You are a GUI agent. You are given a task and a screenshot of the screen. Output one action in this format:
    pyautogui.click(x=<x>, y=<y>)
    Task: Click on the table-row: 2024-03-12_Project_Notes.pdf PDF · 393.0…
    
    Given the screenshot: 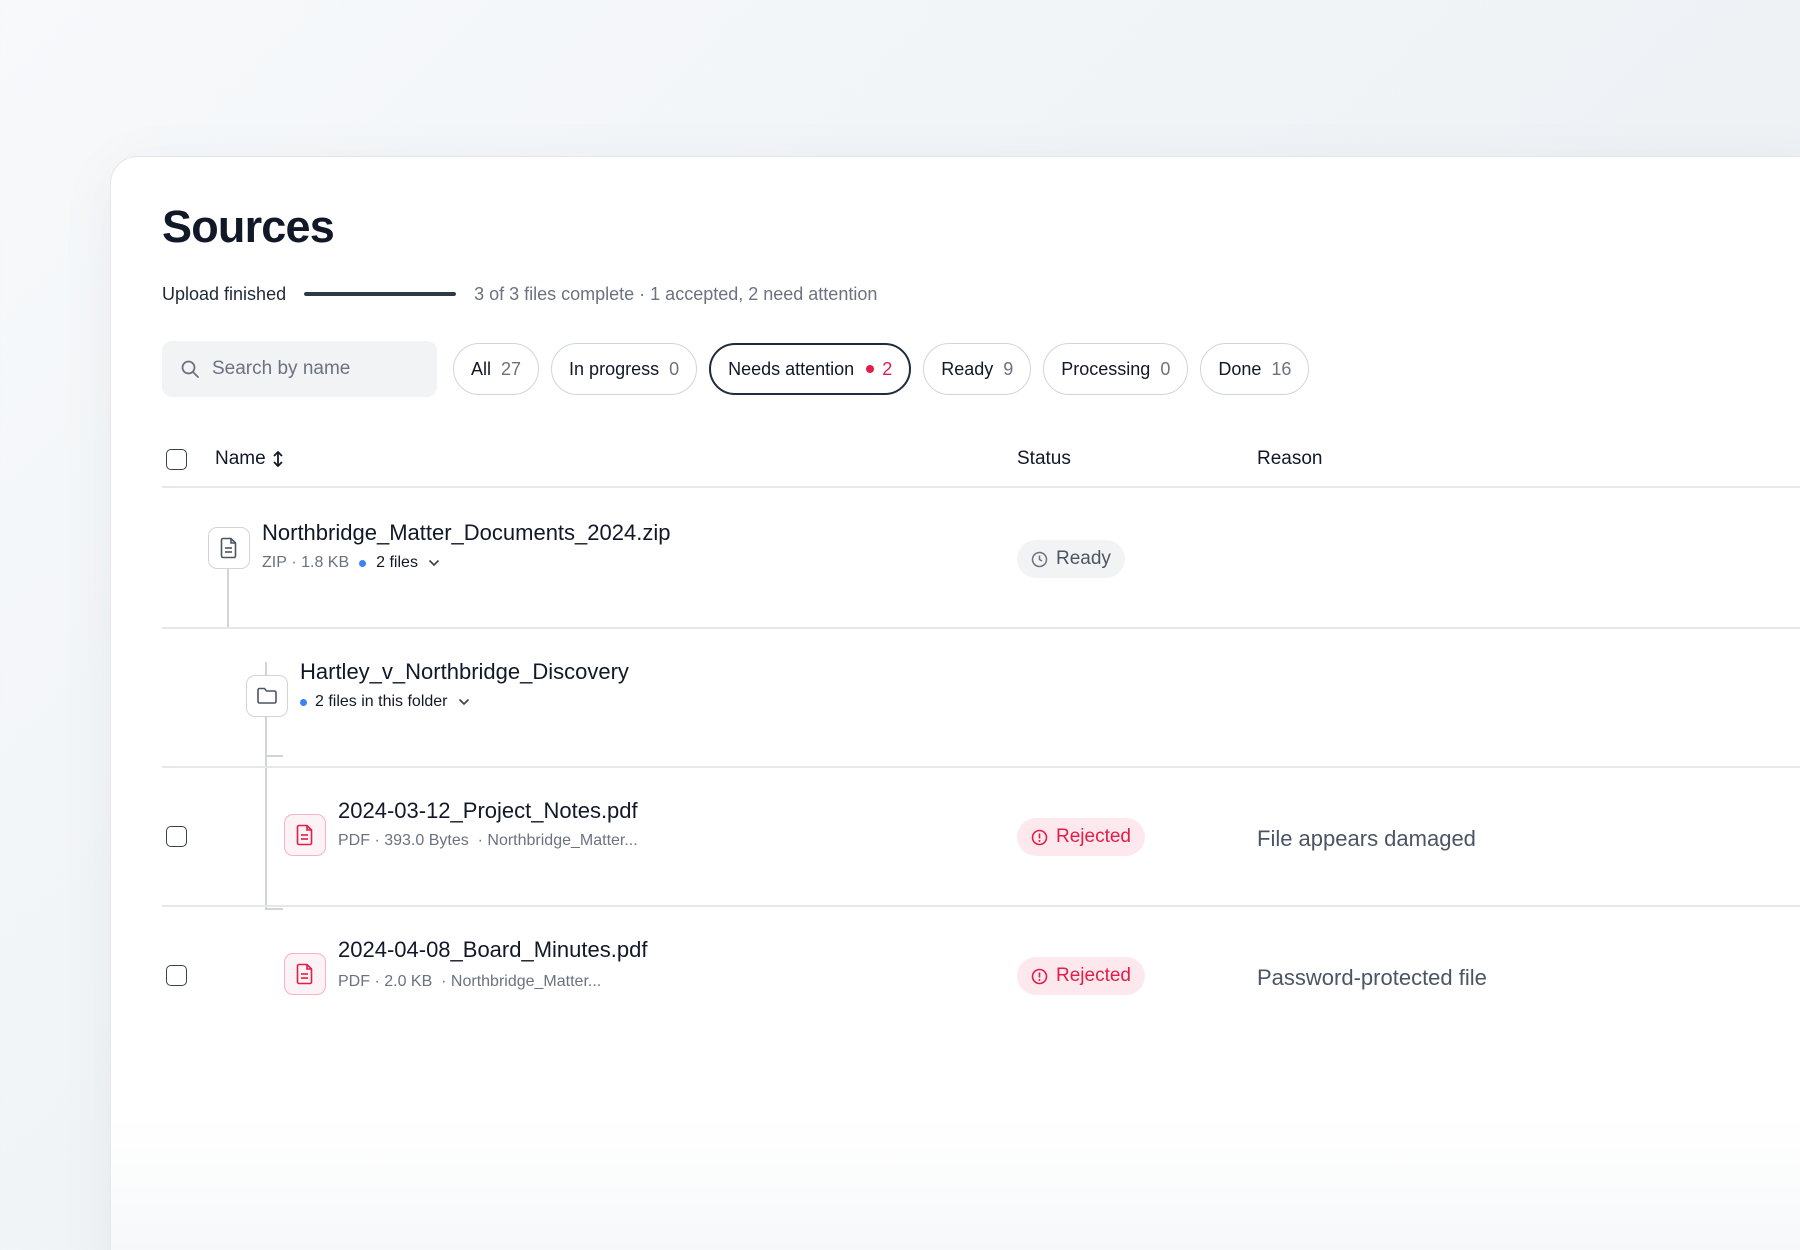 What is the action you would take?
    pyautogui.click(x=981, y=837)
    